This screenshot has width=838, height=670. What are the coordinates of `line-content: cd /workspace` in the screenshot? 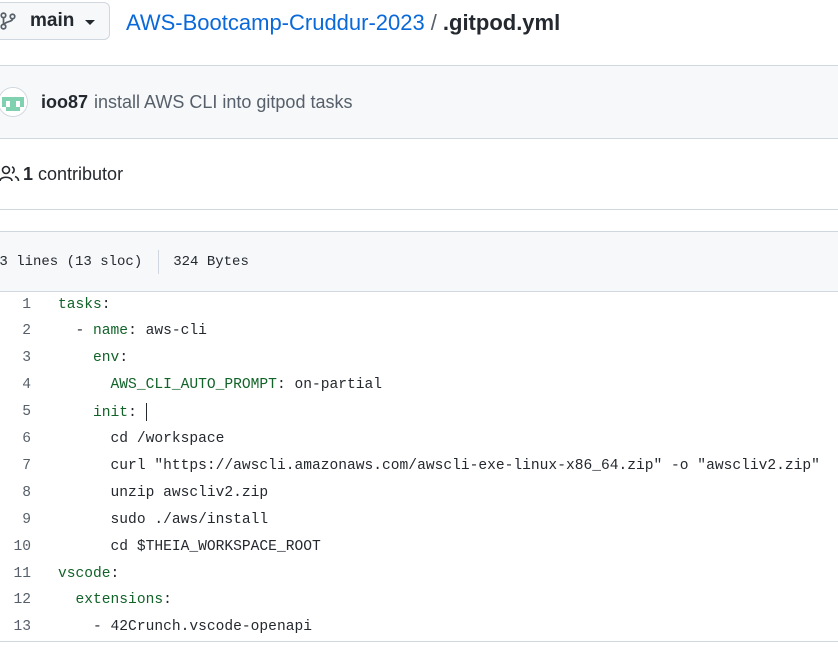 It's located at (141, 439).